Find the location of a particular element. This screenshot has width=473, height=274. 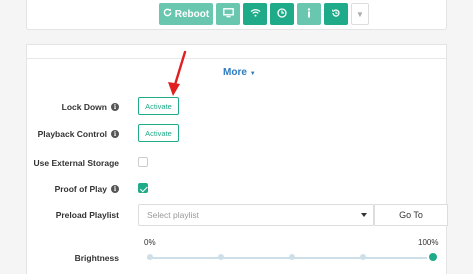

wifi-icon is located at coordinates (255, 14).